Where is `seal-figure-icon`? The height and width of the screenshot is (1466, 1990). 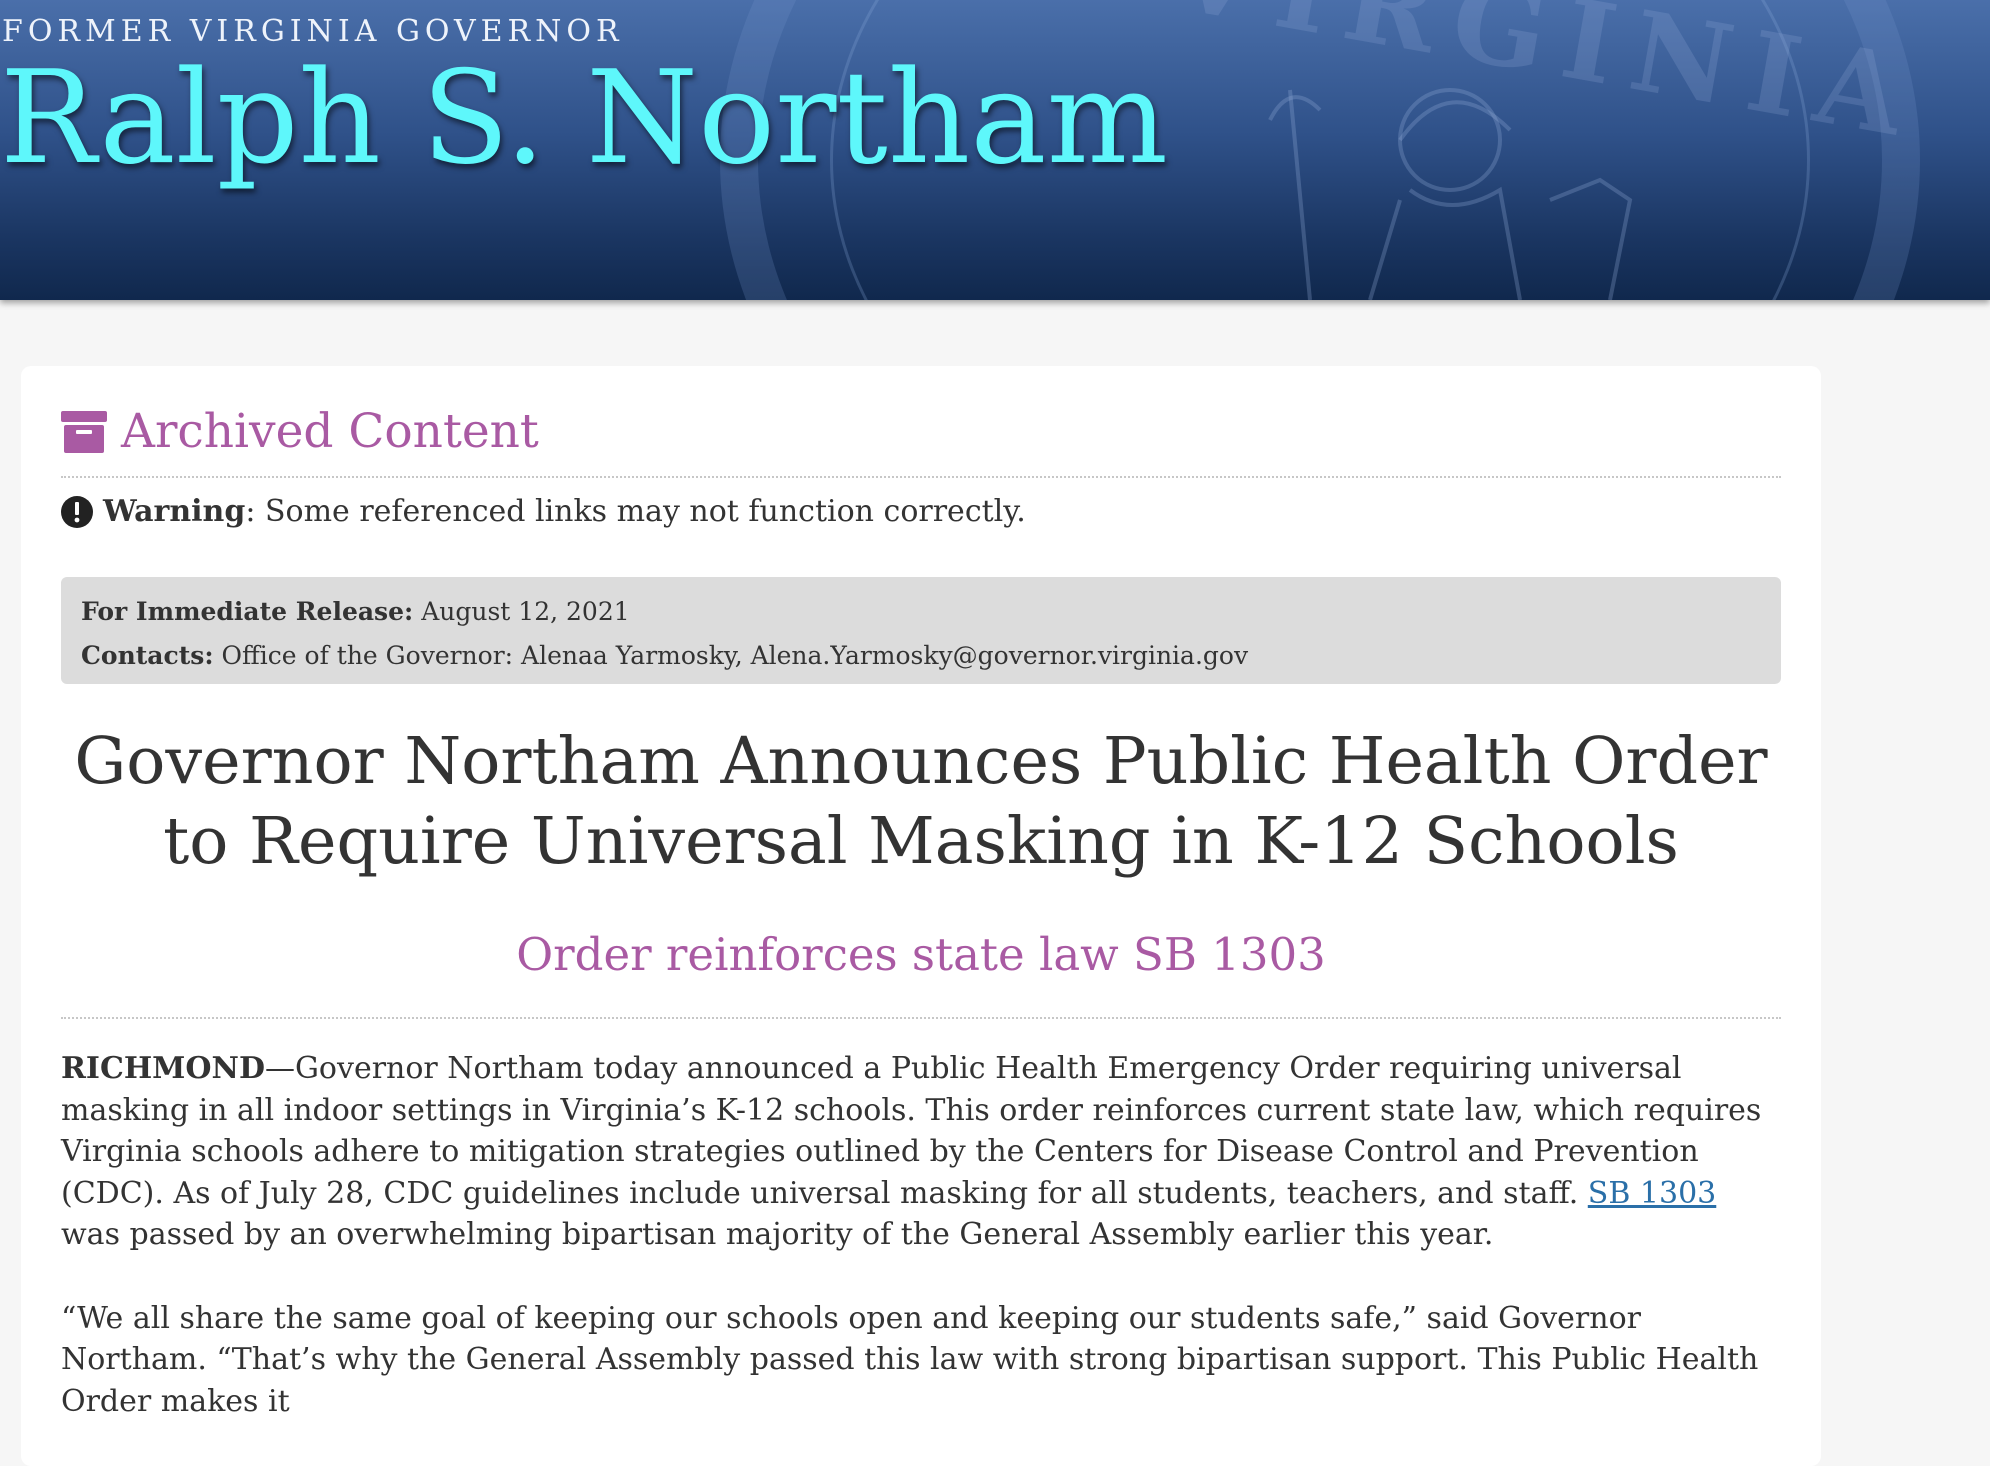
seal-figure-icon is located at coordinates (1450, 194).